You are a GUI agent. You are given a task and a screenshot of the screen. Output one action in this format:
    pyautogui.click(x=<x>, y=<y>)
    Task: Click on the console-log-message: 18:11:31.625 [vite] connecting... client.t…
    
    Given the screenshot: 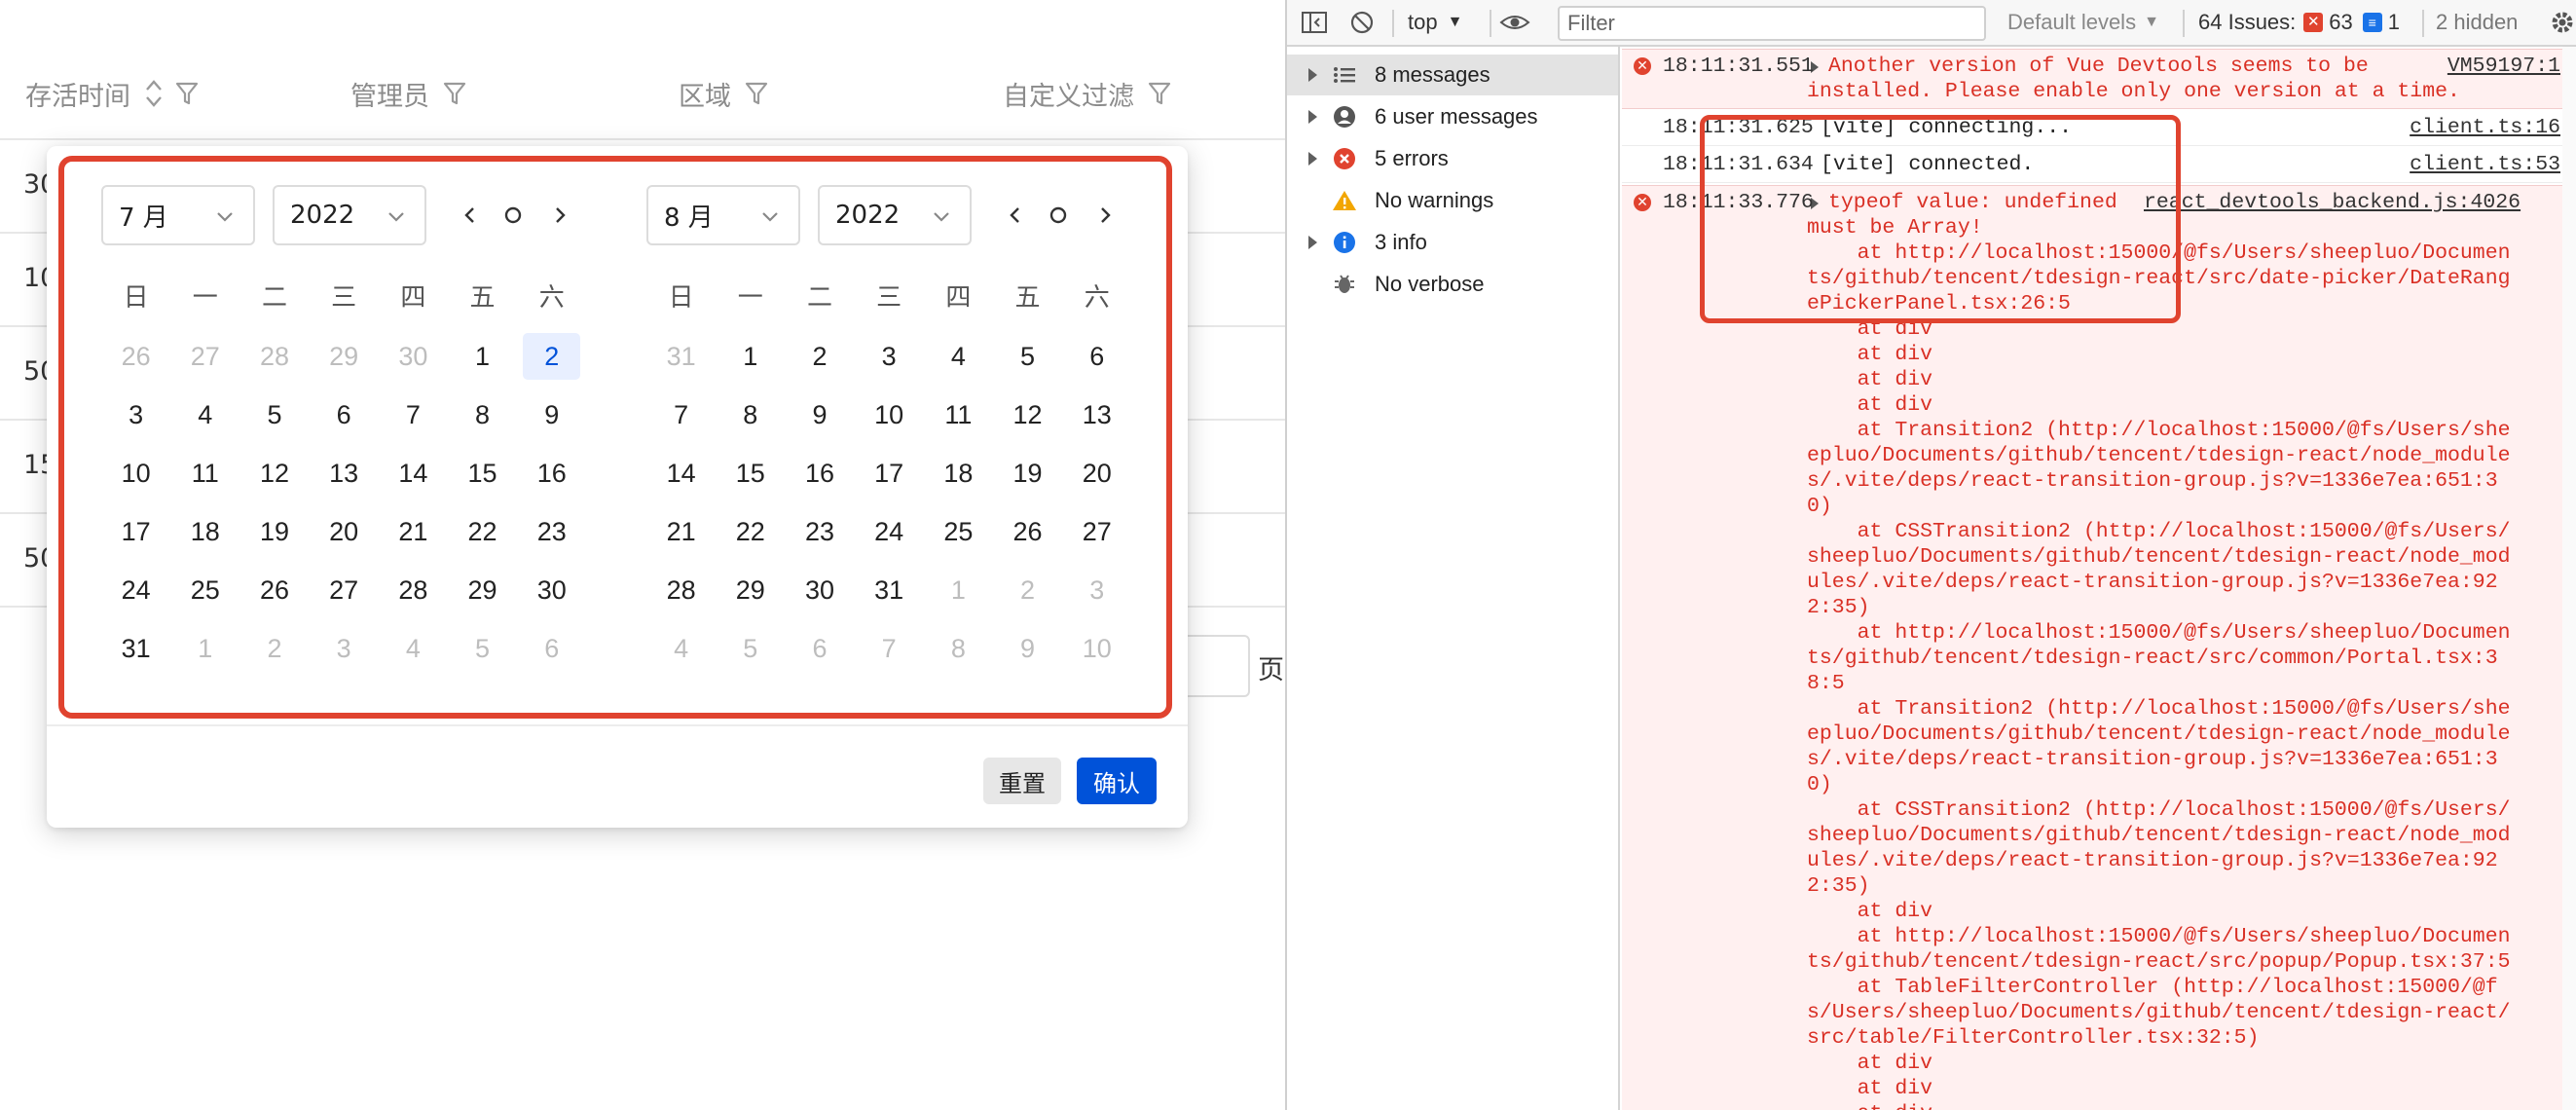 What is the action you would take?
    pyautogui.click(x=2099, y=128)
    